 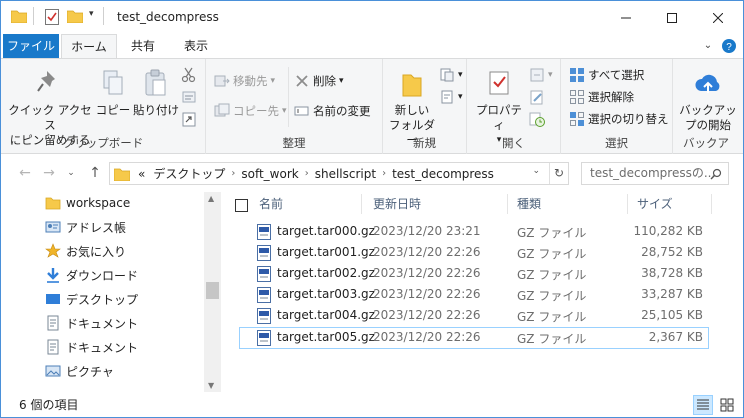 What do you see at coordinates (326, 294) in the screenshot?
I see `file-name: target.tar003.gz` at bounding box center [326, 294].